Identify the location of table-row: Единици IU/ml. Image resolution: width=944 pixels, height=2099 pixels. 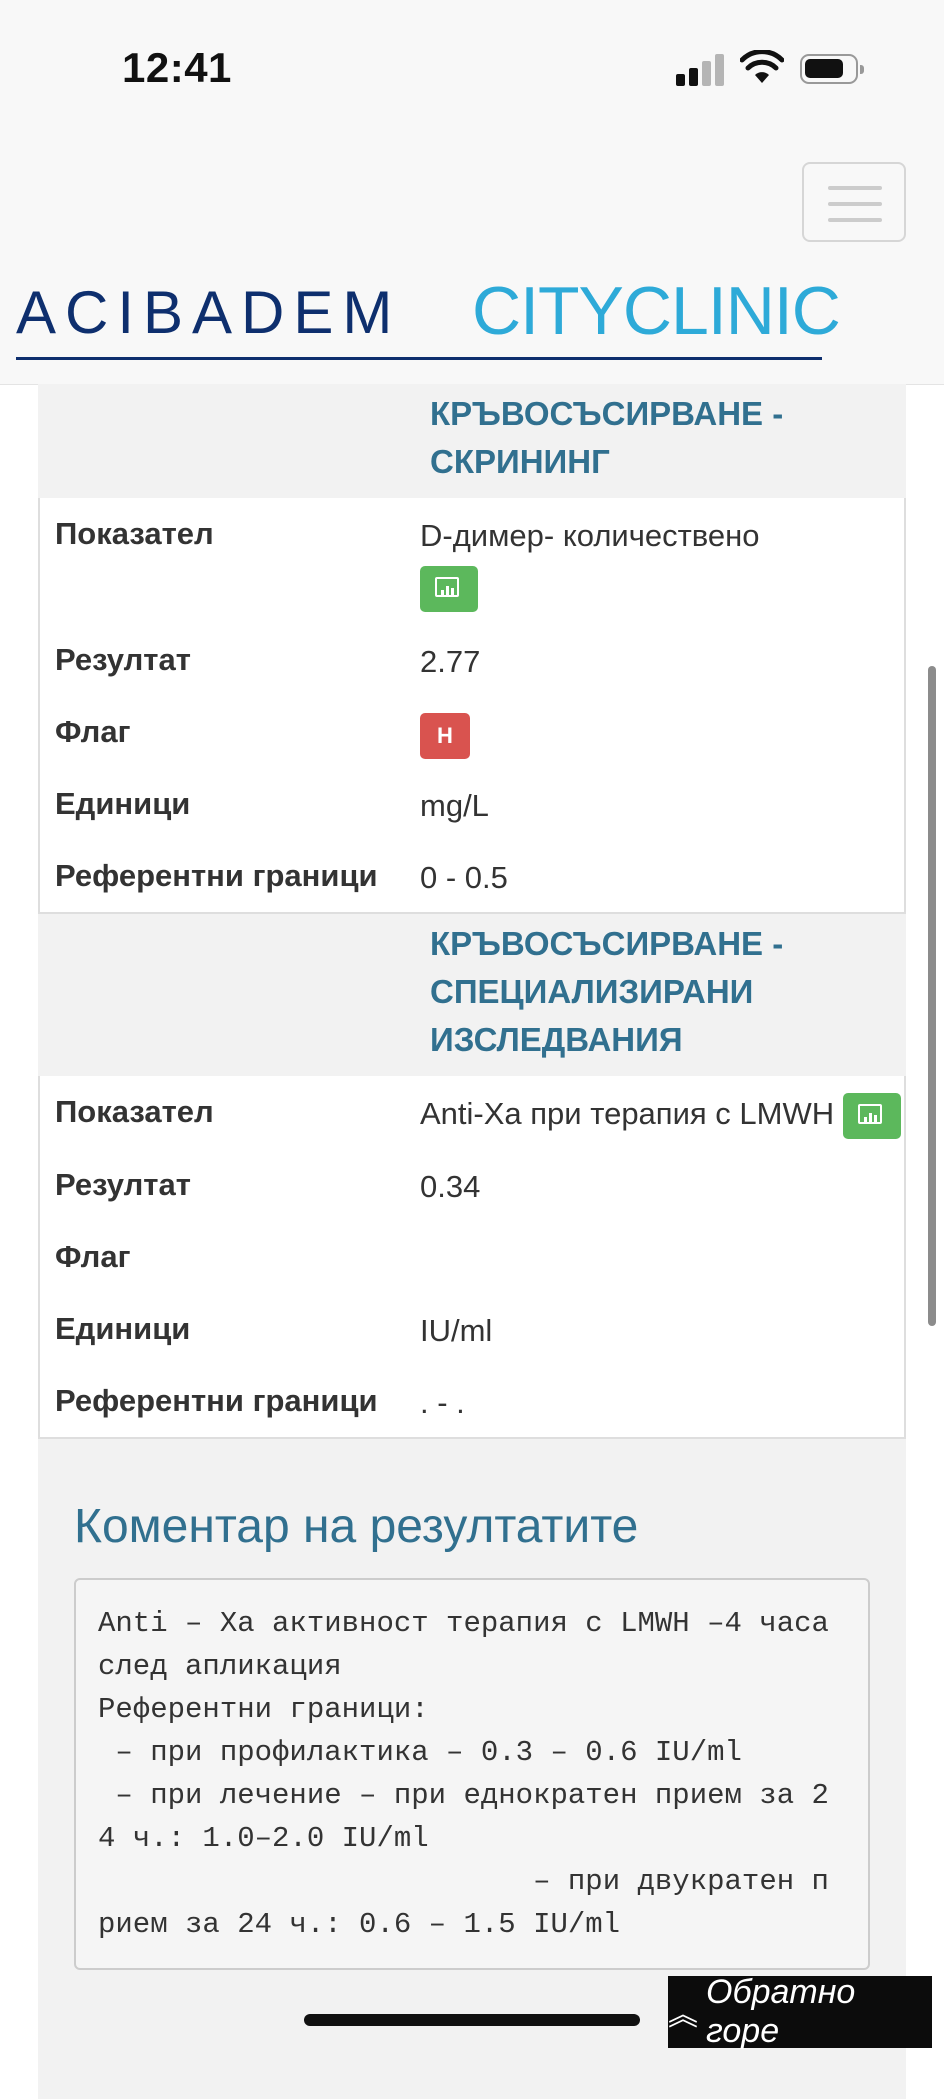
(472, 1329).